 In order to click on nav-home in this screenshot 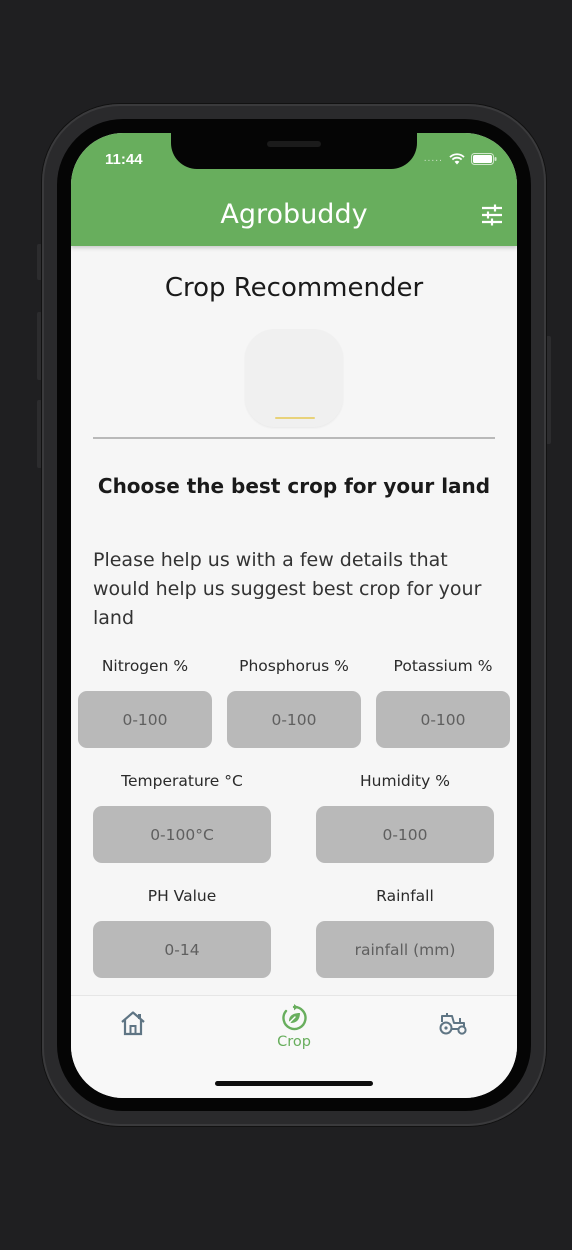, I will do `click(133, 1023)`.